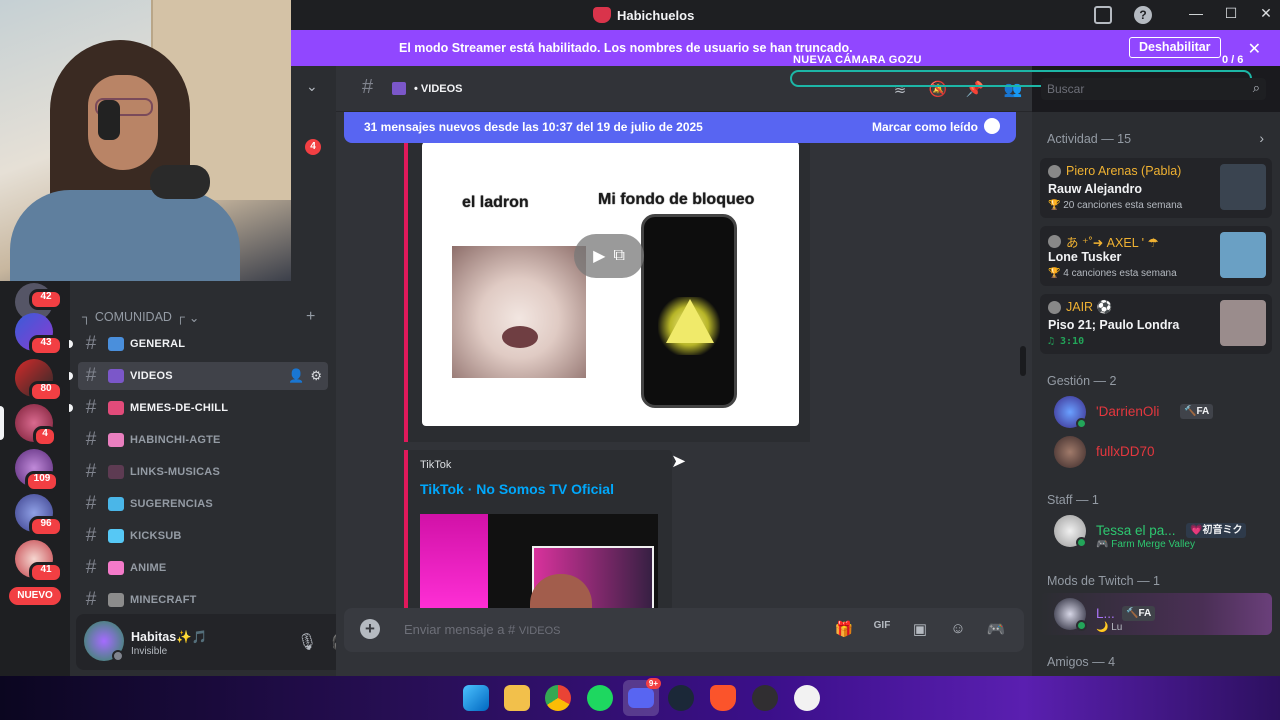  What do you see at coordinates (844, 629) in the screenshot?
I see `gift-icon: 🎁` at bounding box center [844, 629].